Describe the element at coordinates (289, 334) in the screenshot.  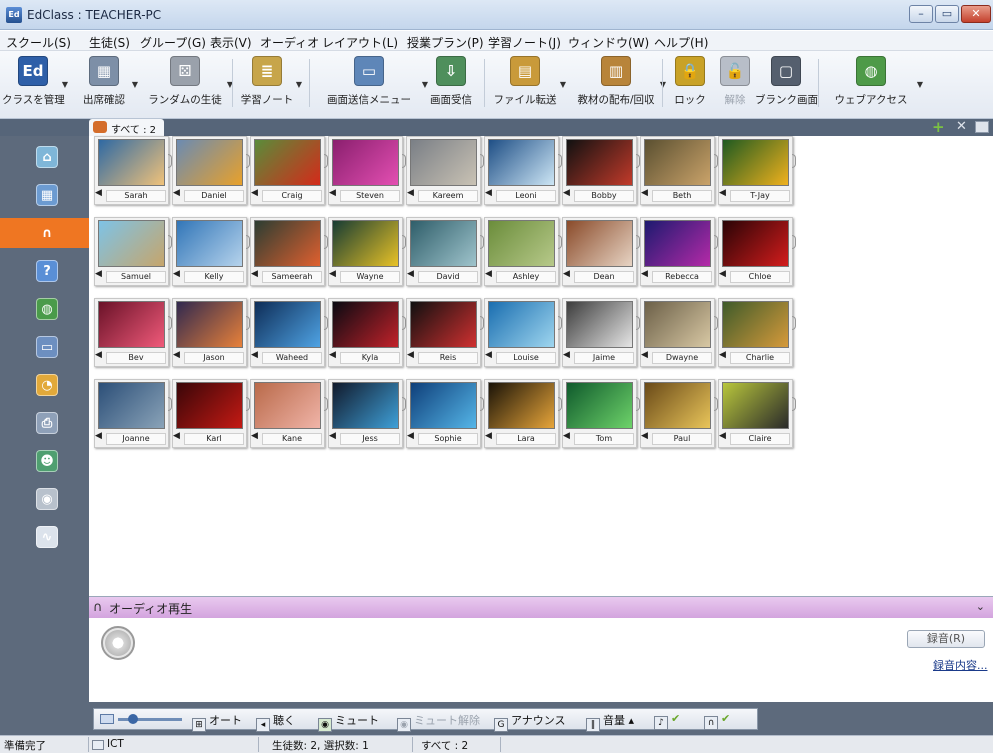
I see `student-thumbnail: ◀ Waheed` at that location.